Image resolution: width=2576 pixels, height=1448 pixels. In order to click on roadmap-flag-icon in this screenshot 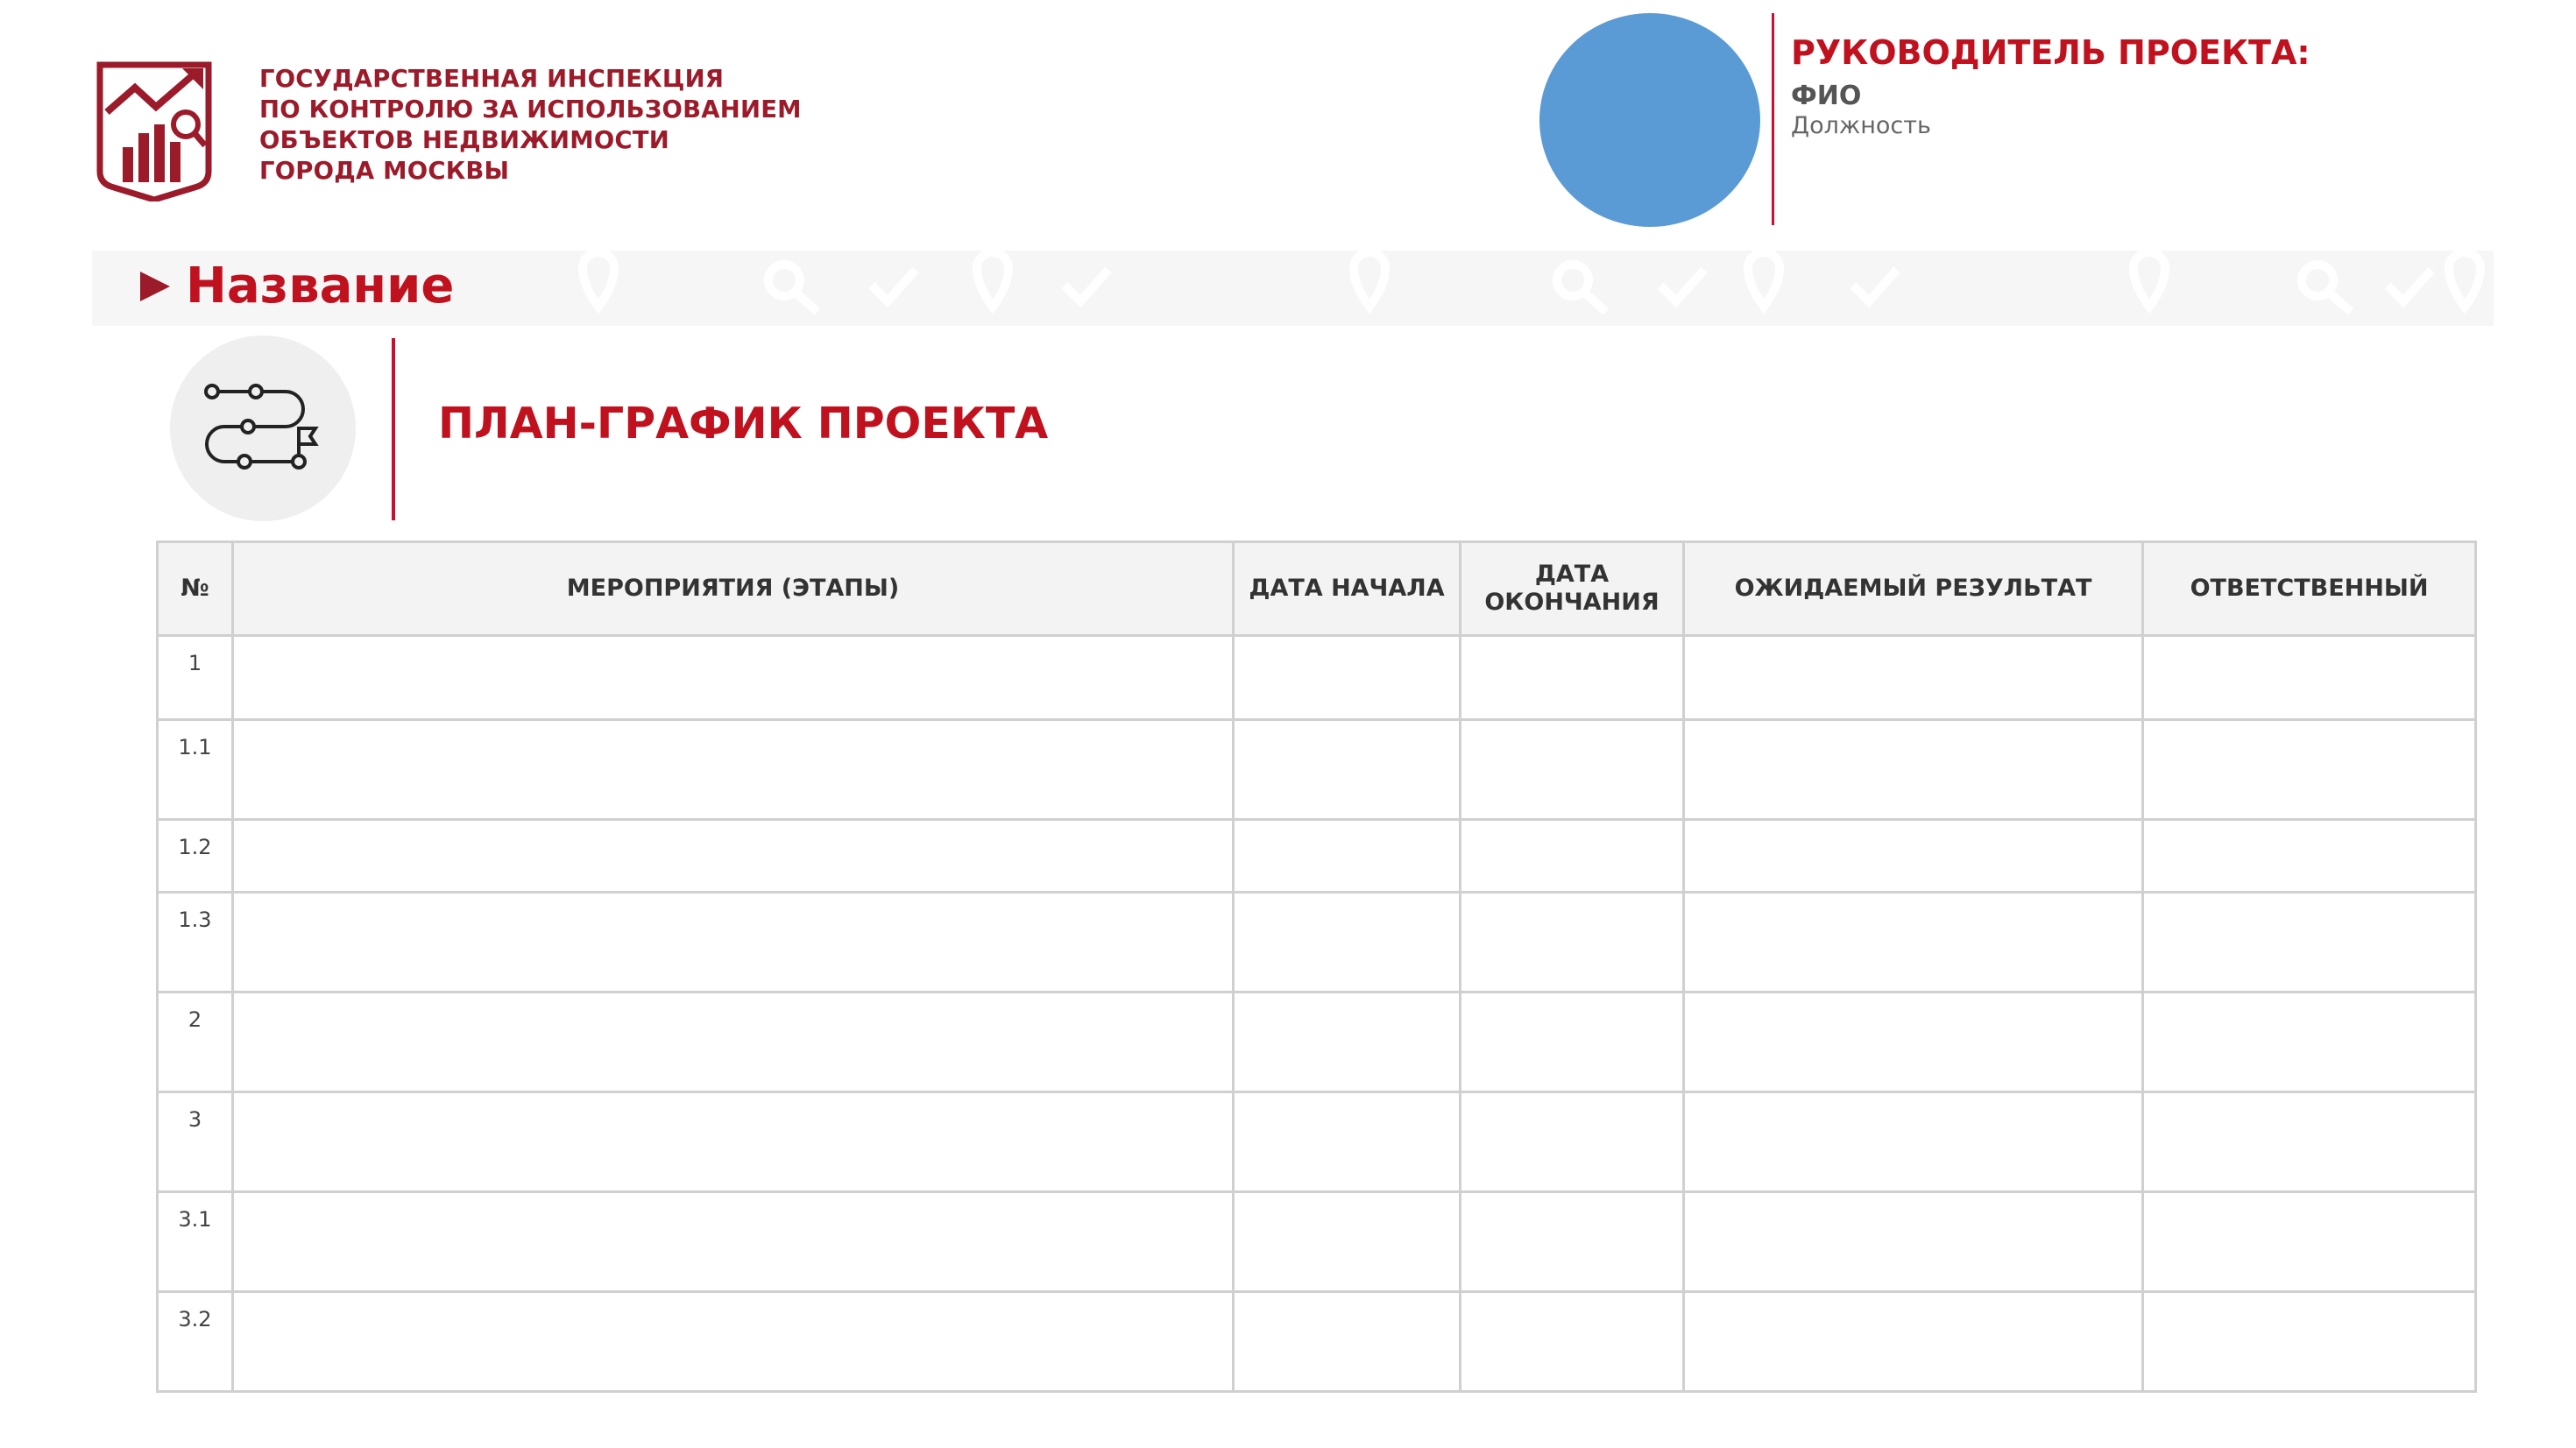, I will do `click(261, 427)`.